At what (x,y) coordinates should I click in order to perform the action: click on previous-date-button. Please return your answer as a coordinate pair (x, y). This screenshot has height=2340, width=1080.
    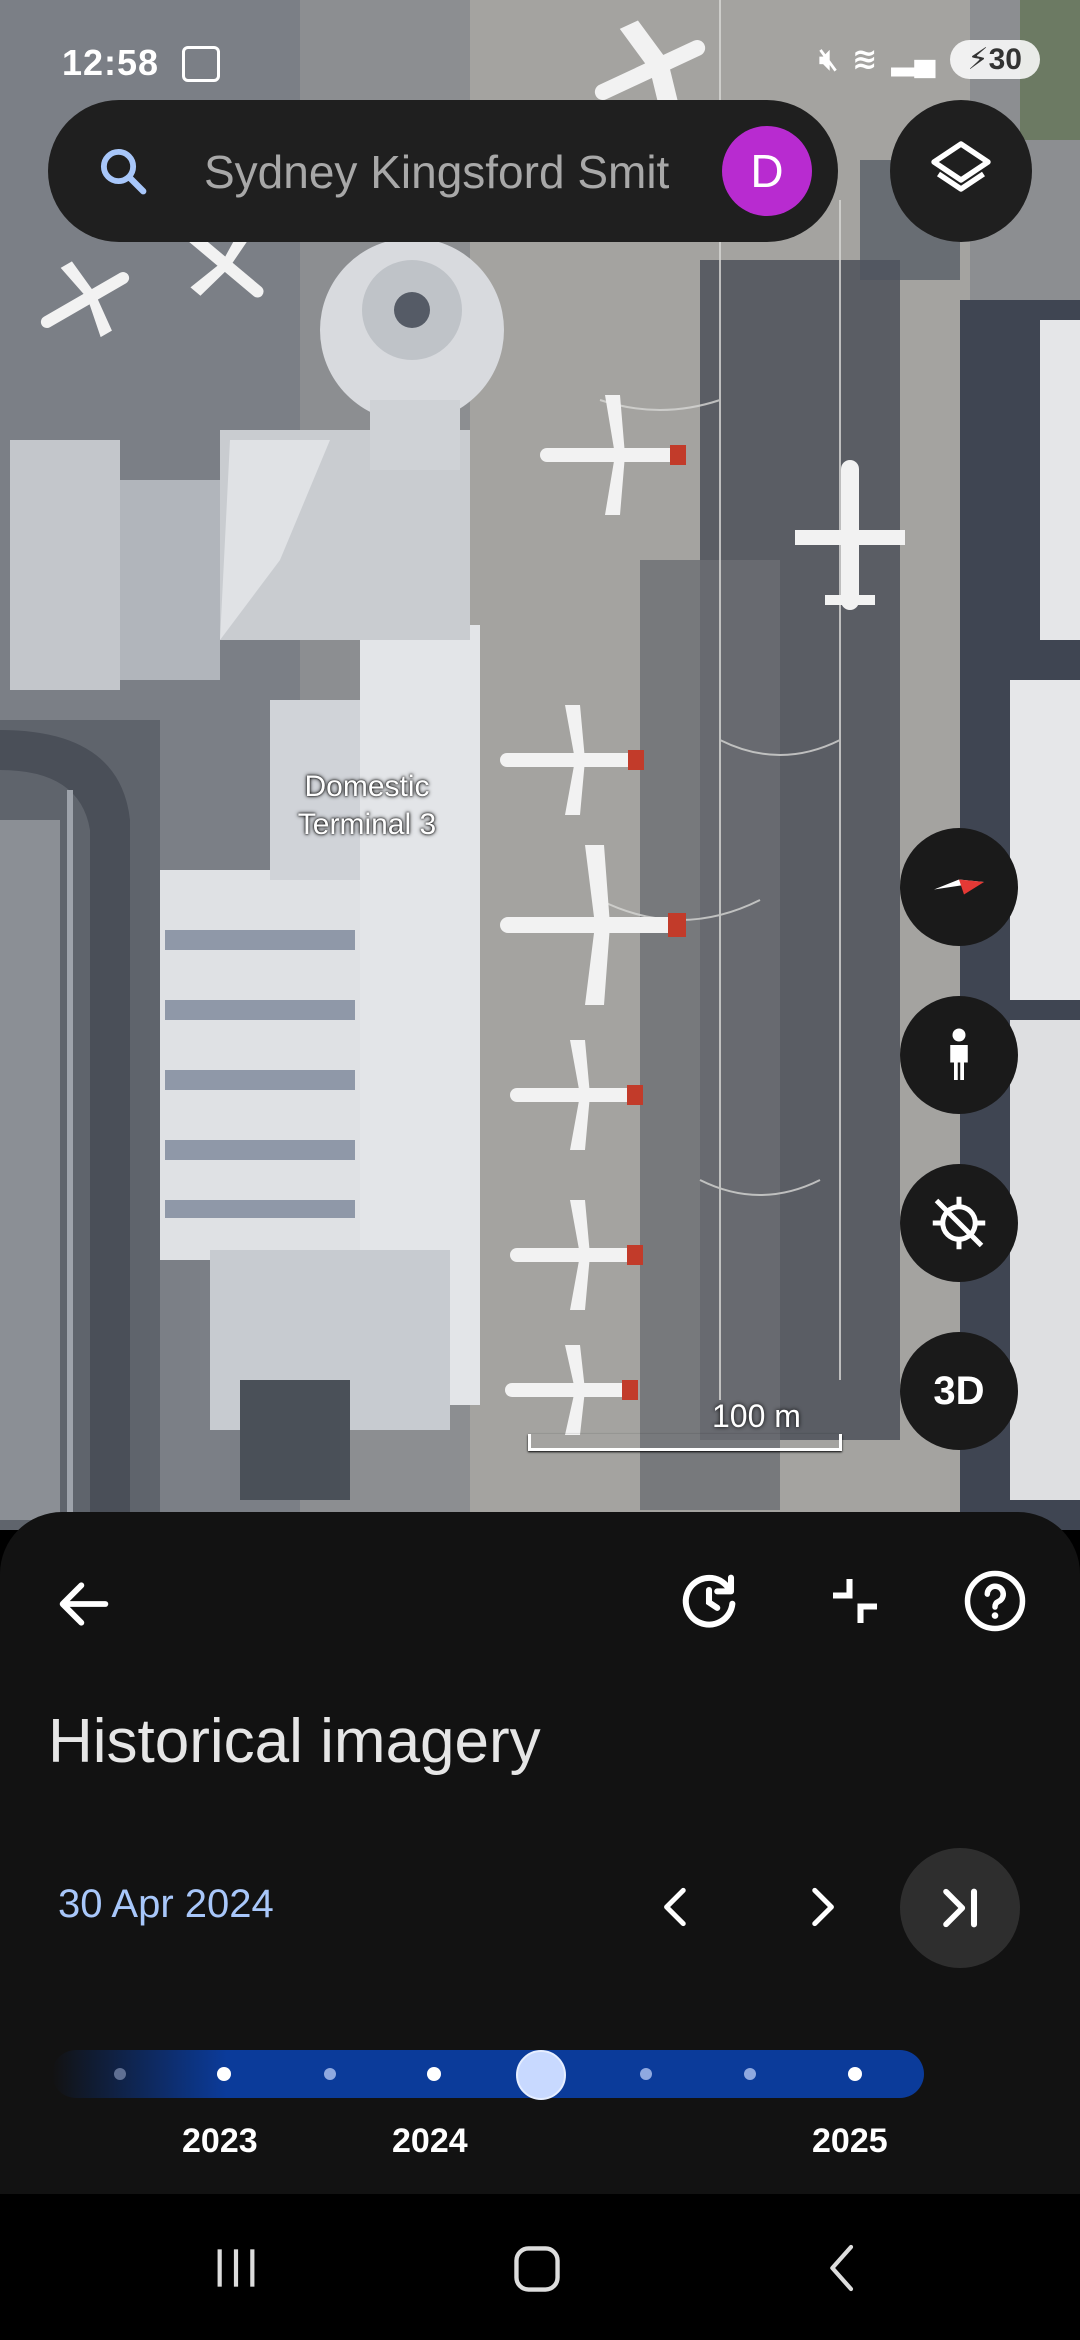
    Looking at the image, I should click on (677, 1907).